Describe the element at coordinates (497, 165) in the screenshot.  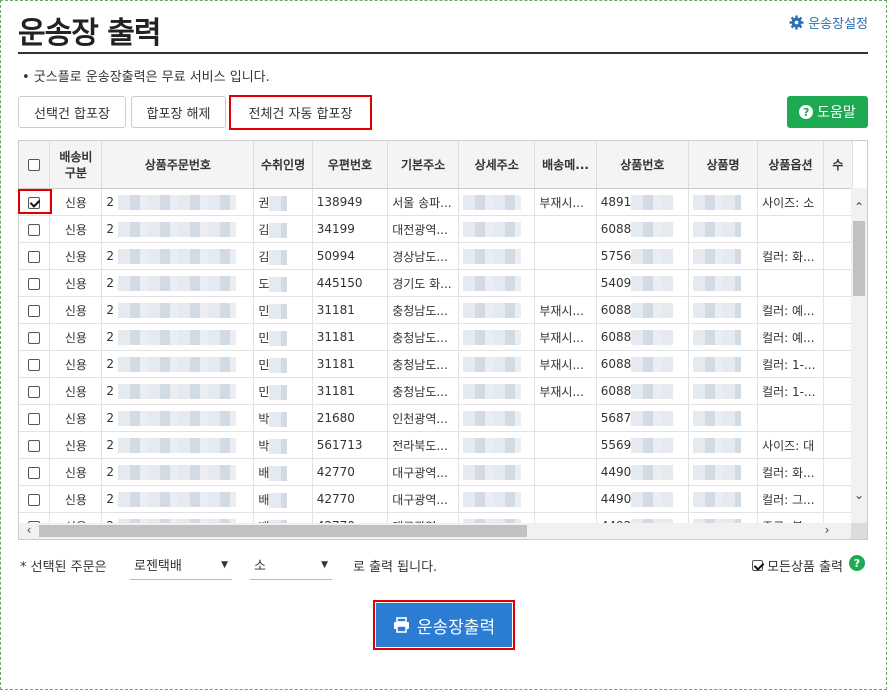
I see `header-detail-address: 상세주소` at that location.